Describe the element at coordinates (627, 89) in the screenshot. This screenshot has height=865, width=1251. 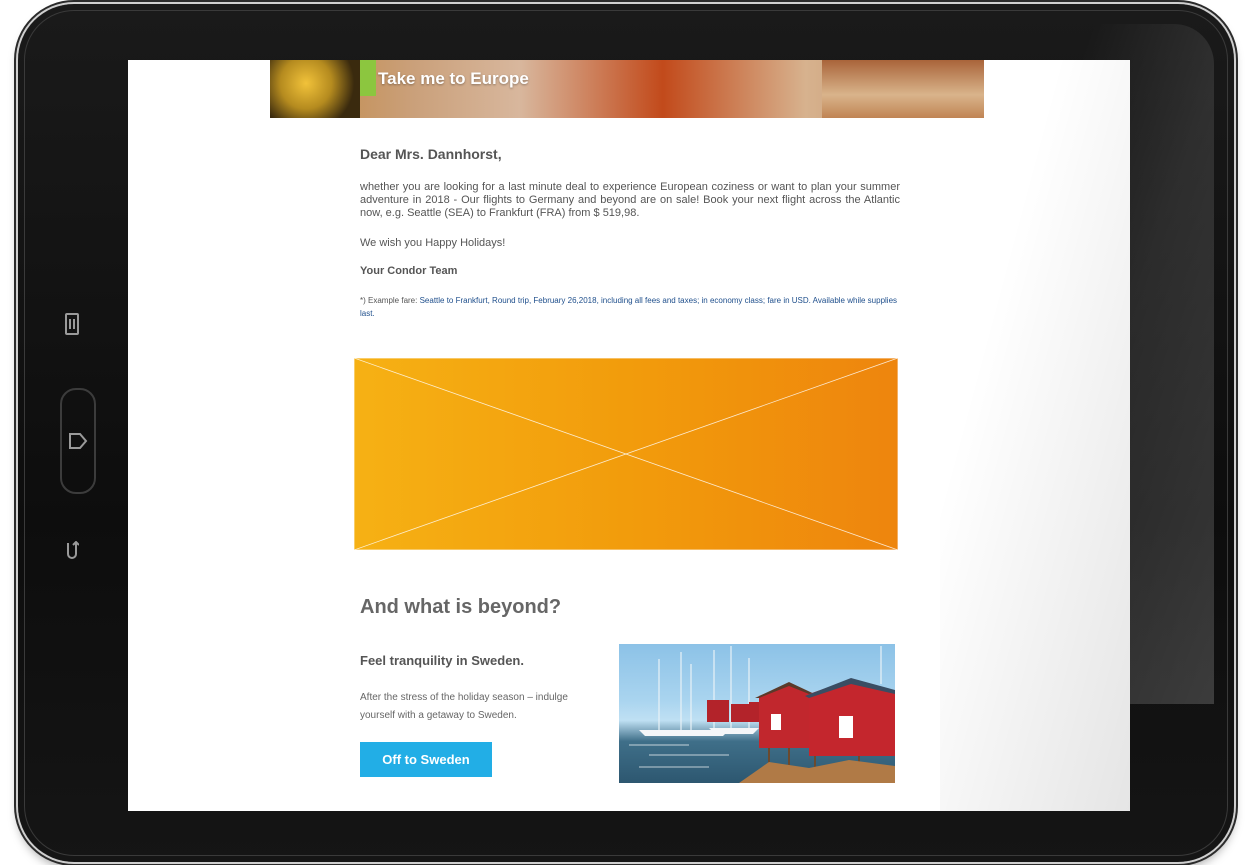
I see `header-banner: Take me to Europe` at that location.